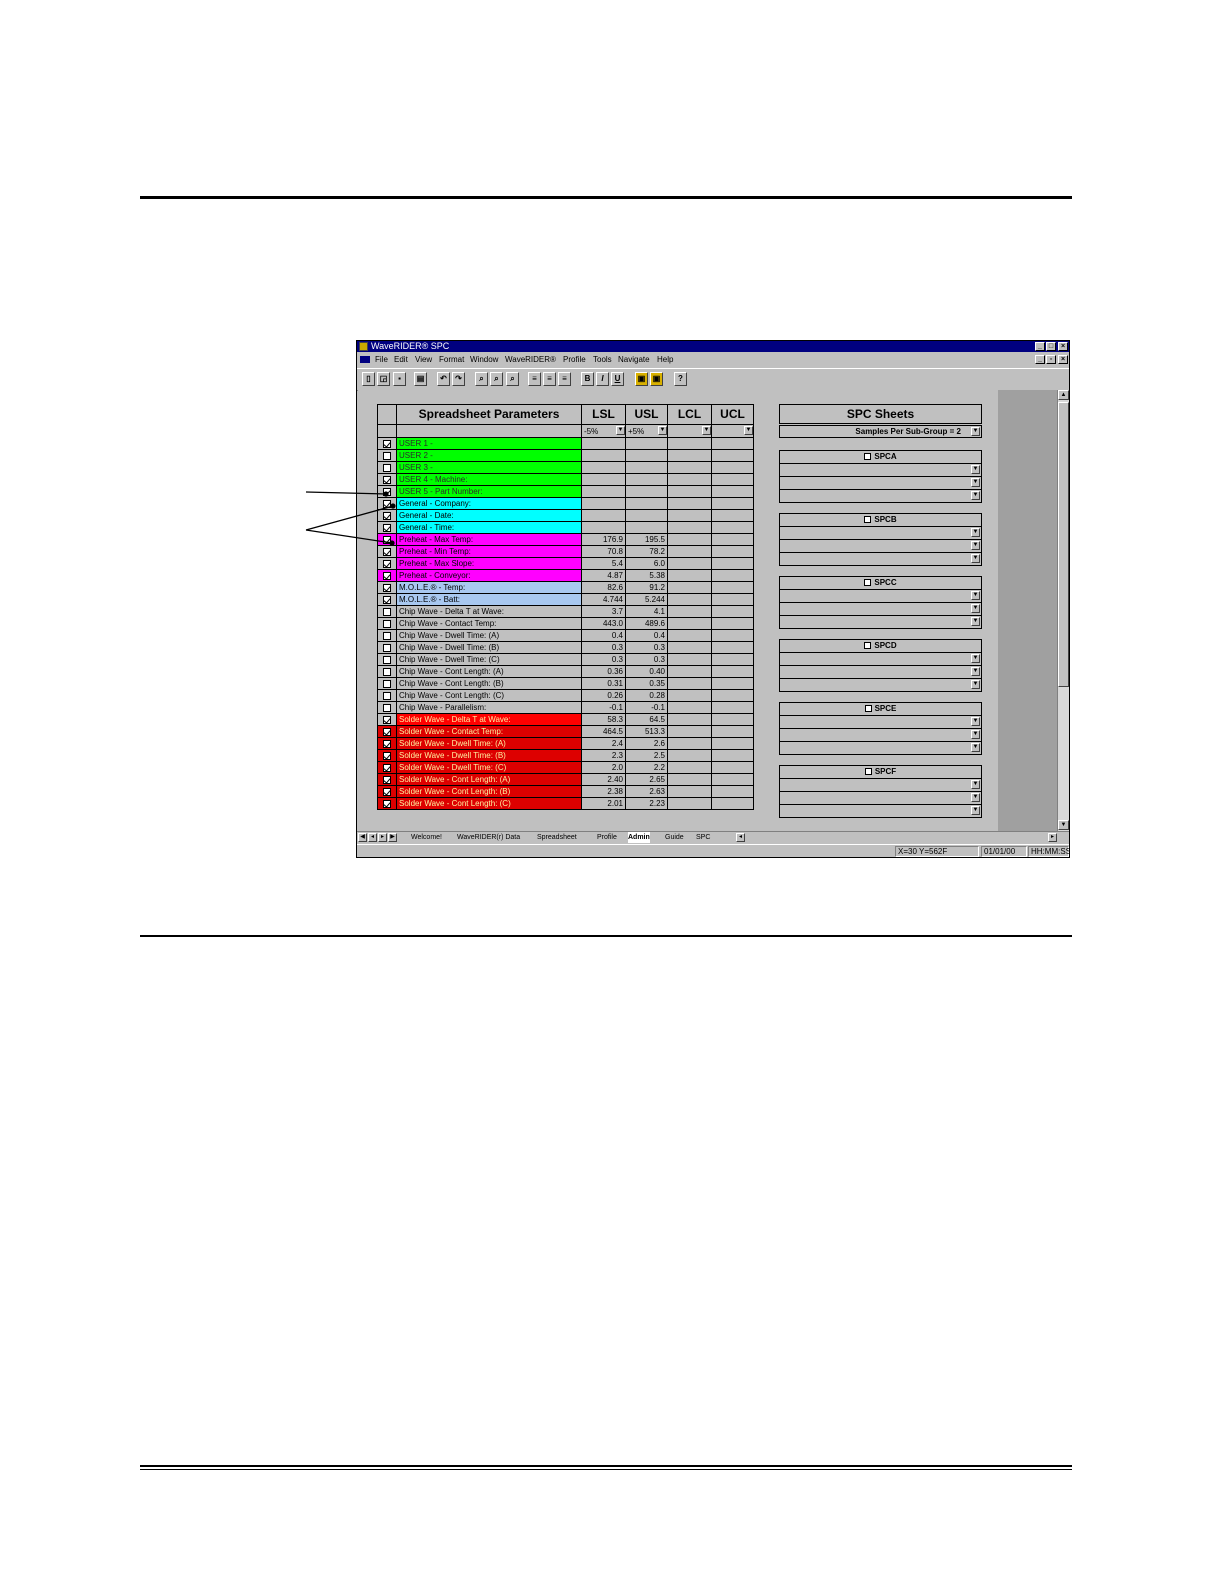  What do you see at coordinates (603, 803) in the screenshot?
I see `lsl-value: 2.01` at bounding box center [603, 803].